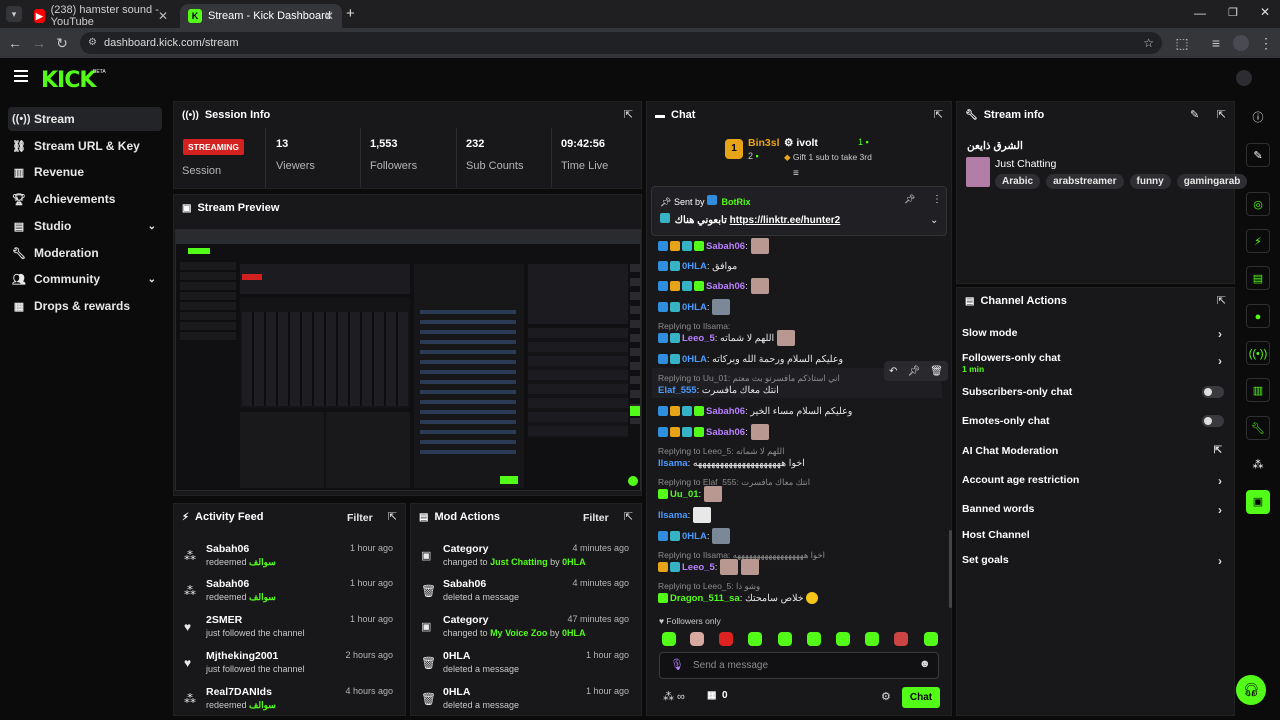 Image resolution: width=1280 pixels, height=720 pixels. What do you see at coordinates (1200, 13) in the screenshot?
I see `minimize-icon: —` at bounding box center [1200, 13].